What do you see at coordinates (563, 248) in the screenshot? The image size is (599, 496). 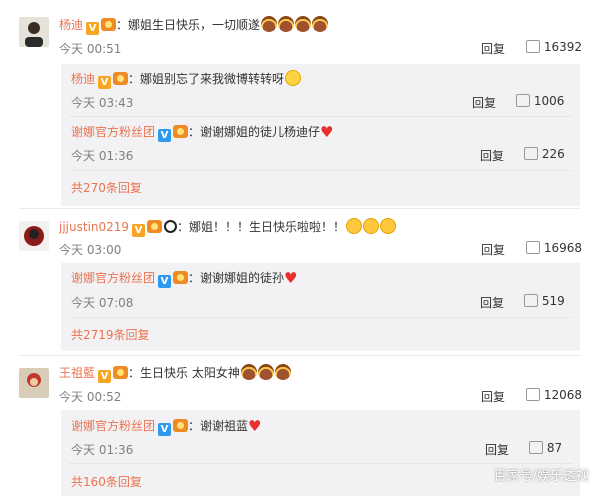 I see `like-count: 16968` at bounding box center [563, 248].